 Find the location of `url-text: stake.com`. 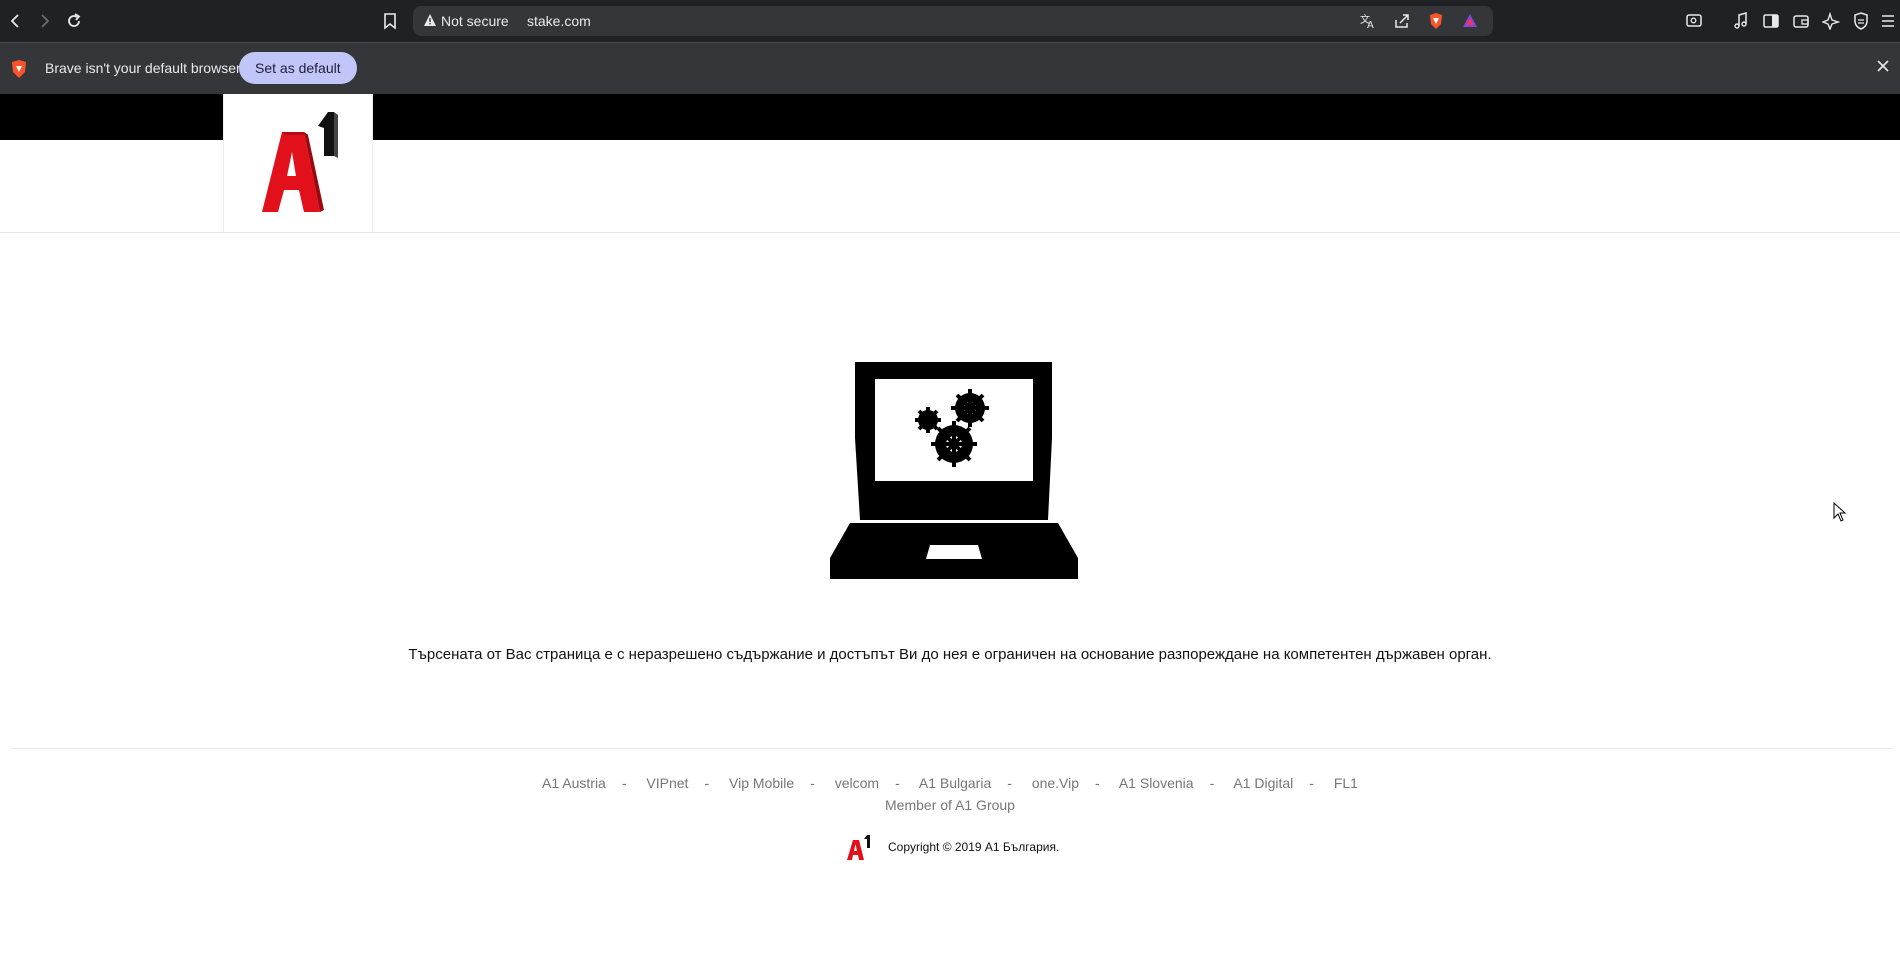

url-text: stake.com is located at coordinates (559, 21).